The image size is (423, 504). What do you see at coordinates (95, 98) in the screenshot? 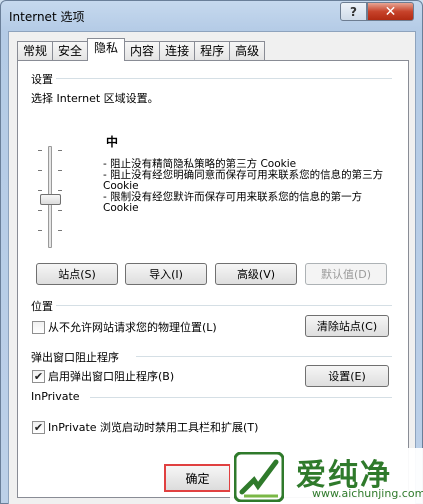
I see `zone-instruction: 选择 Internet 区域设置。` at bounding box center [95, 98].